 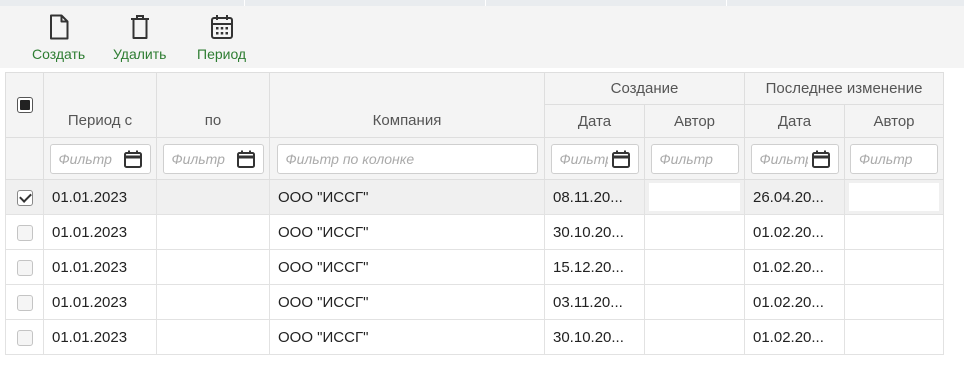 I want to click on column-header-period-to: по, so click(x=213, y=105).